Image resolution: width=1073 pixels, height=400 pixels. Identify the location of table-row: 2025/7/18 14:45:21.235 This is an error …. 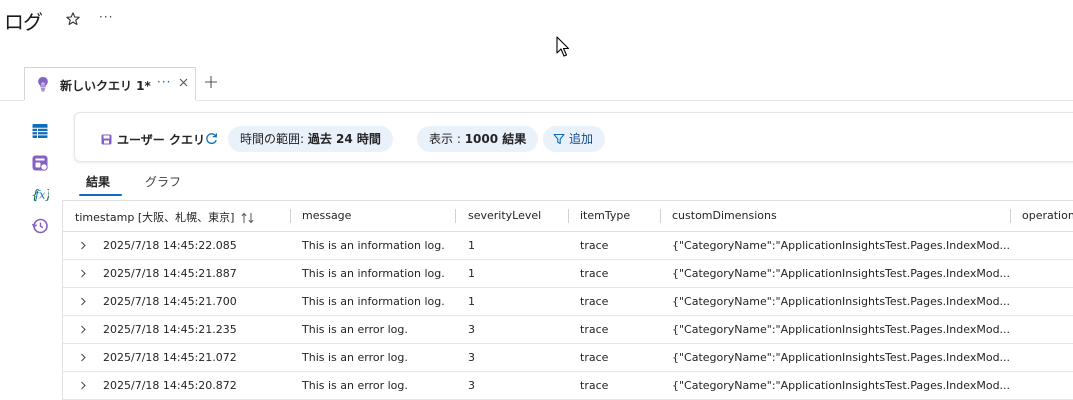
(568, 330).